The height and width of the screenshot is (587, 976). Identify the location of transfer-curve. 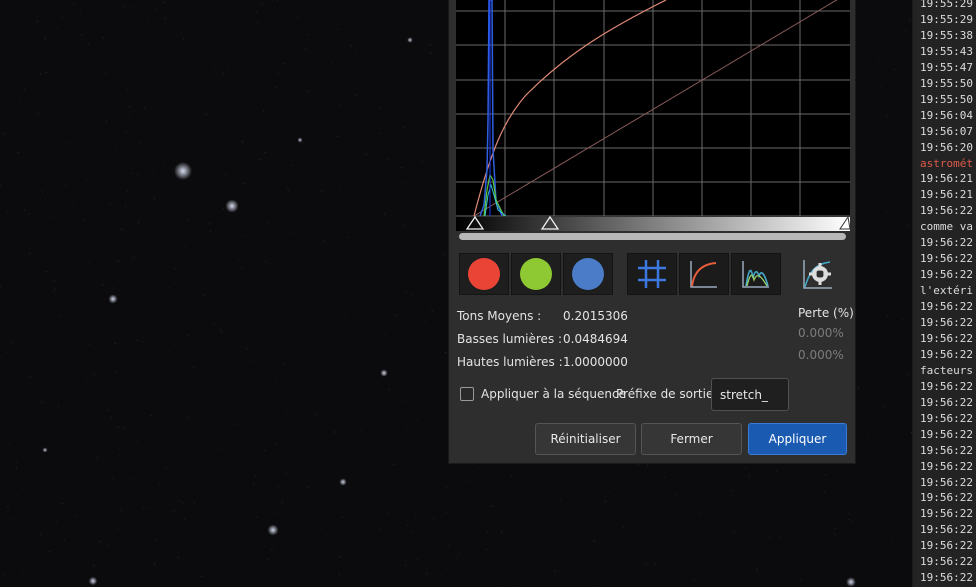
(570, 108).